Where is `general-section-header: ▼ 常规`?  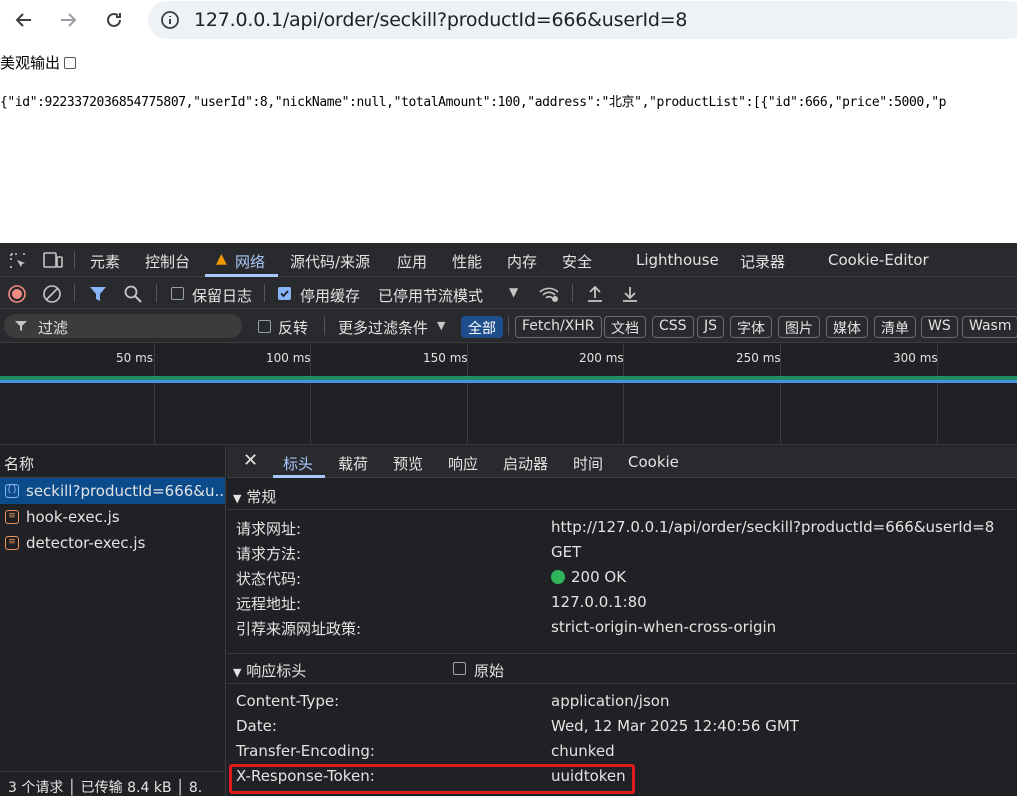
general-section-header: ▼ 常规 is located at coordinates (622, 494).